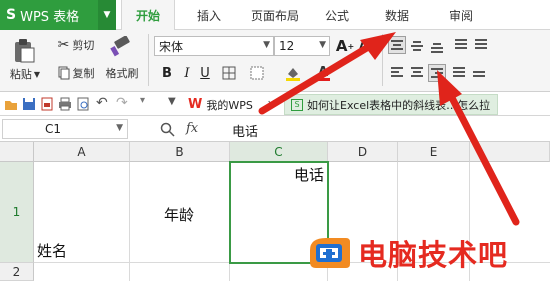  I want to click on cut-label: 剪切, so click(83, 45).